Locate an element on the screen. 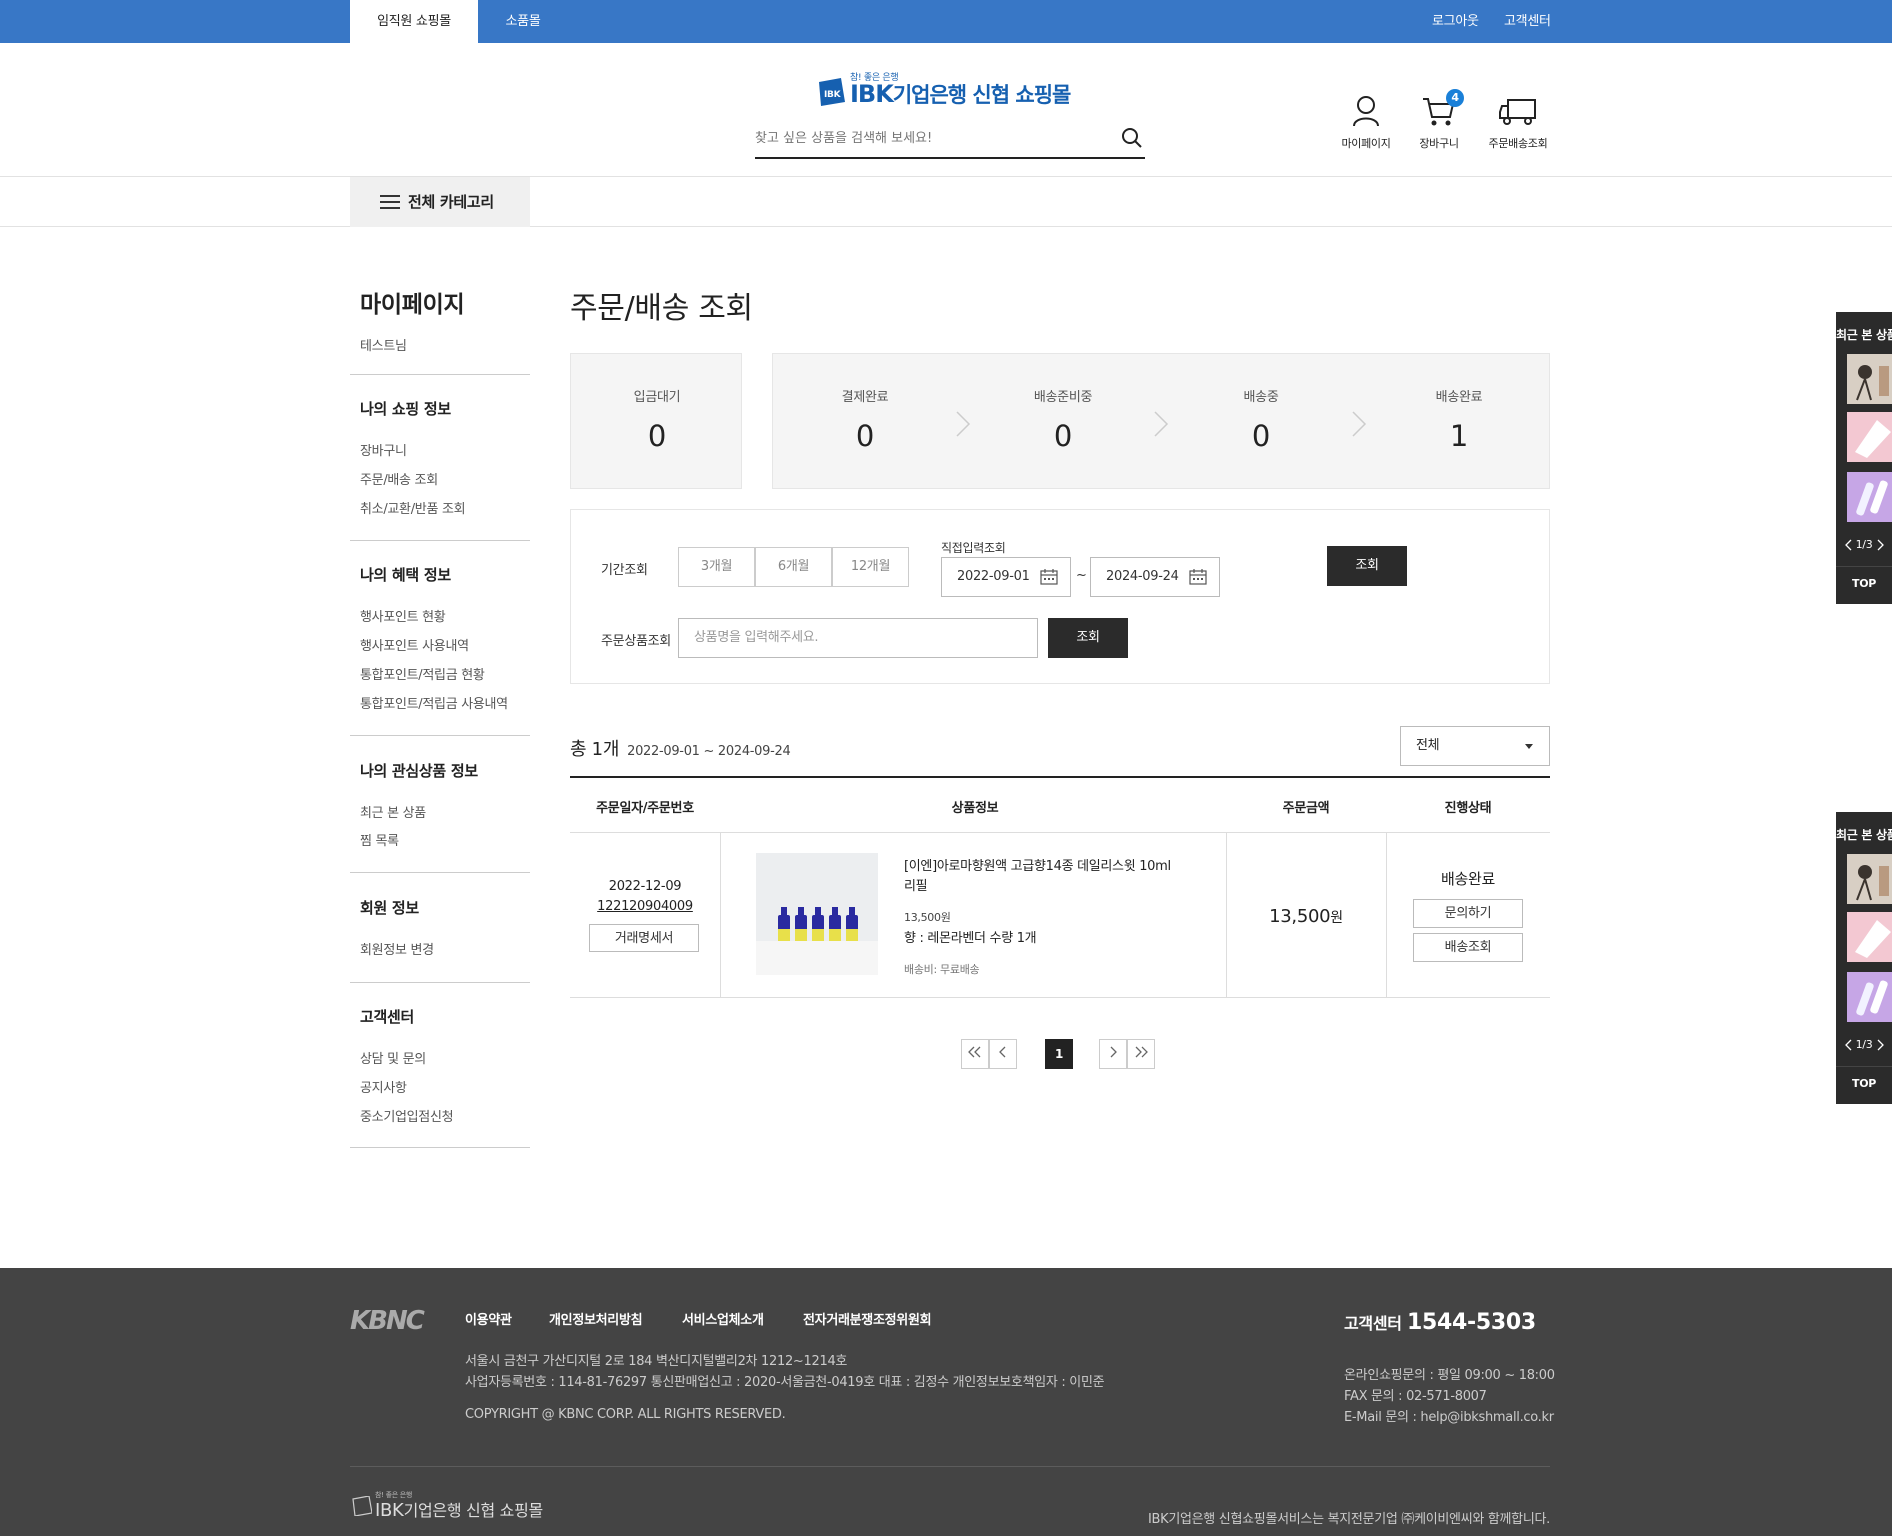 This screenshot has width=1892, height=1536. footer-divider is located at coordinates (950, 1466).